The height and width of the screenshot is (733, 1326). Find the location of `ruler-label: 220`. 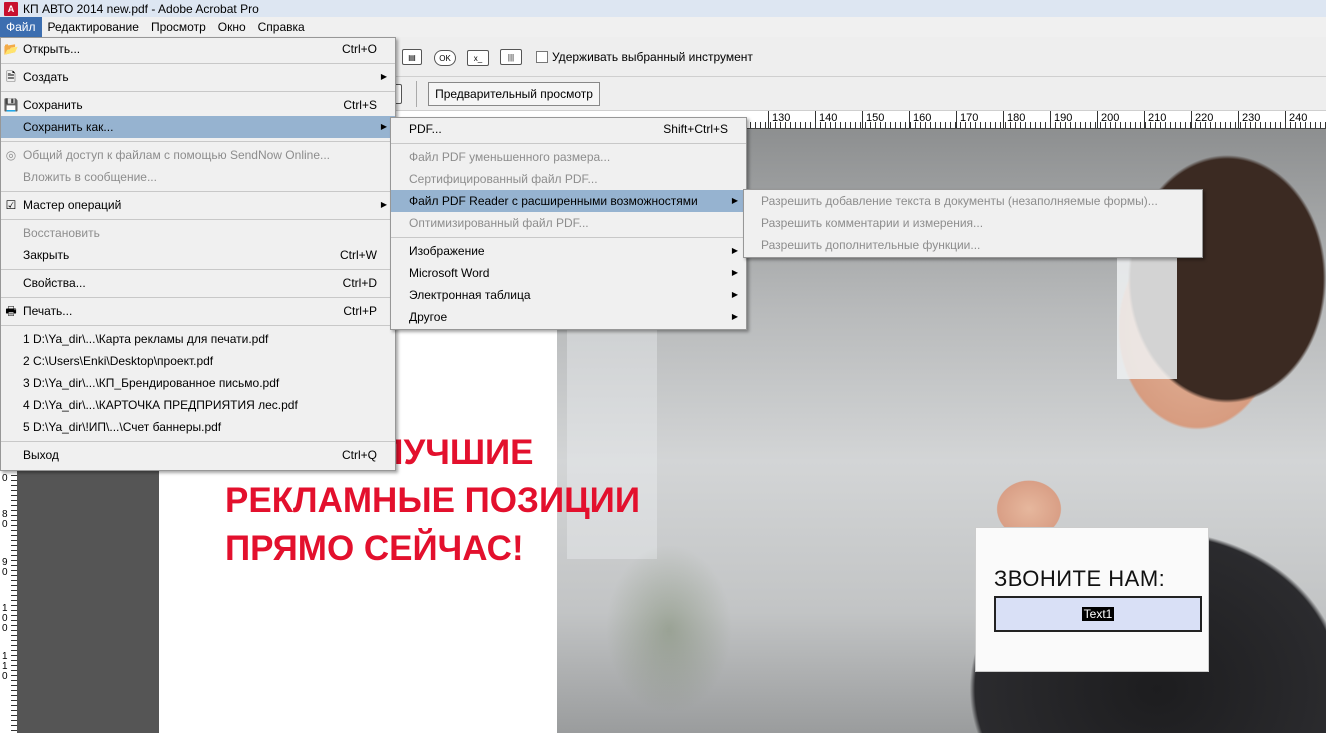

ruler-label: 220 is located at coordinates (1204, 118).